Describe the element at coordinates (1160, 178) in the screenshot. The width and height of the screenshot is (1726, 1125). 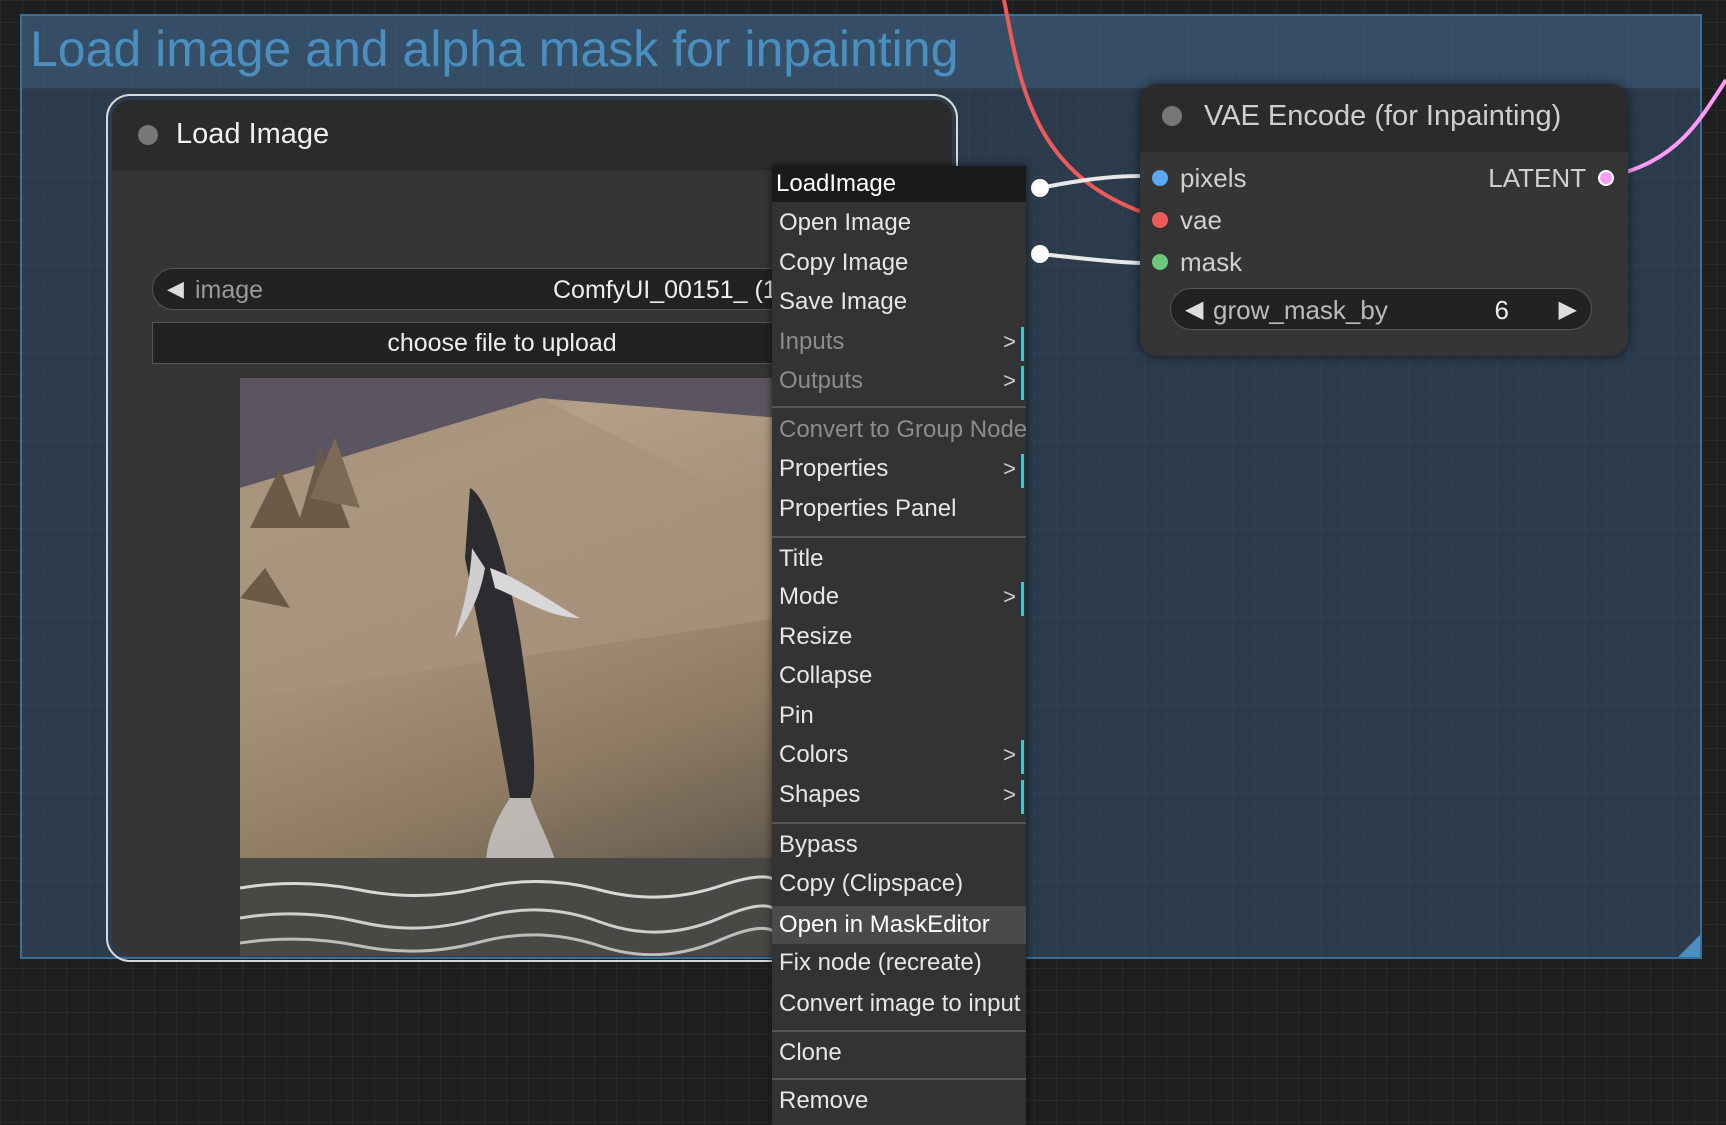
I see `pixels-input-slot` at that location.